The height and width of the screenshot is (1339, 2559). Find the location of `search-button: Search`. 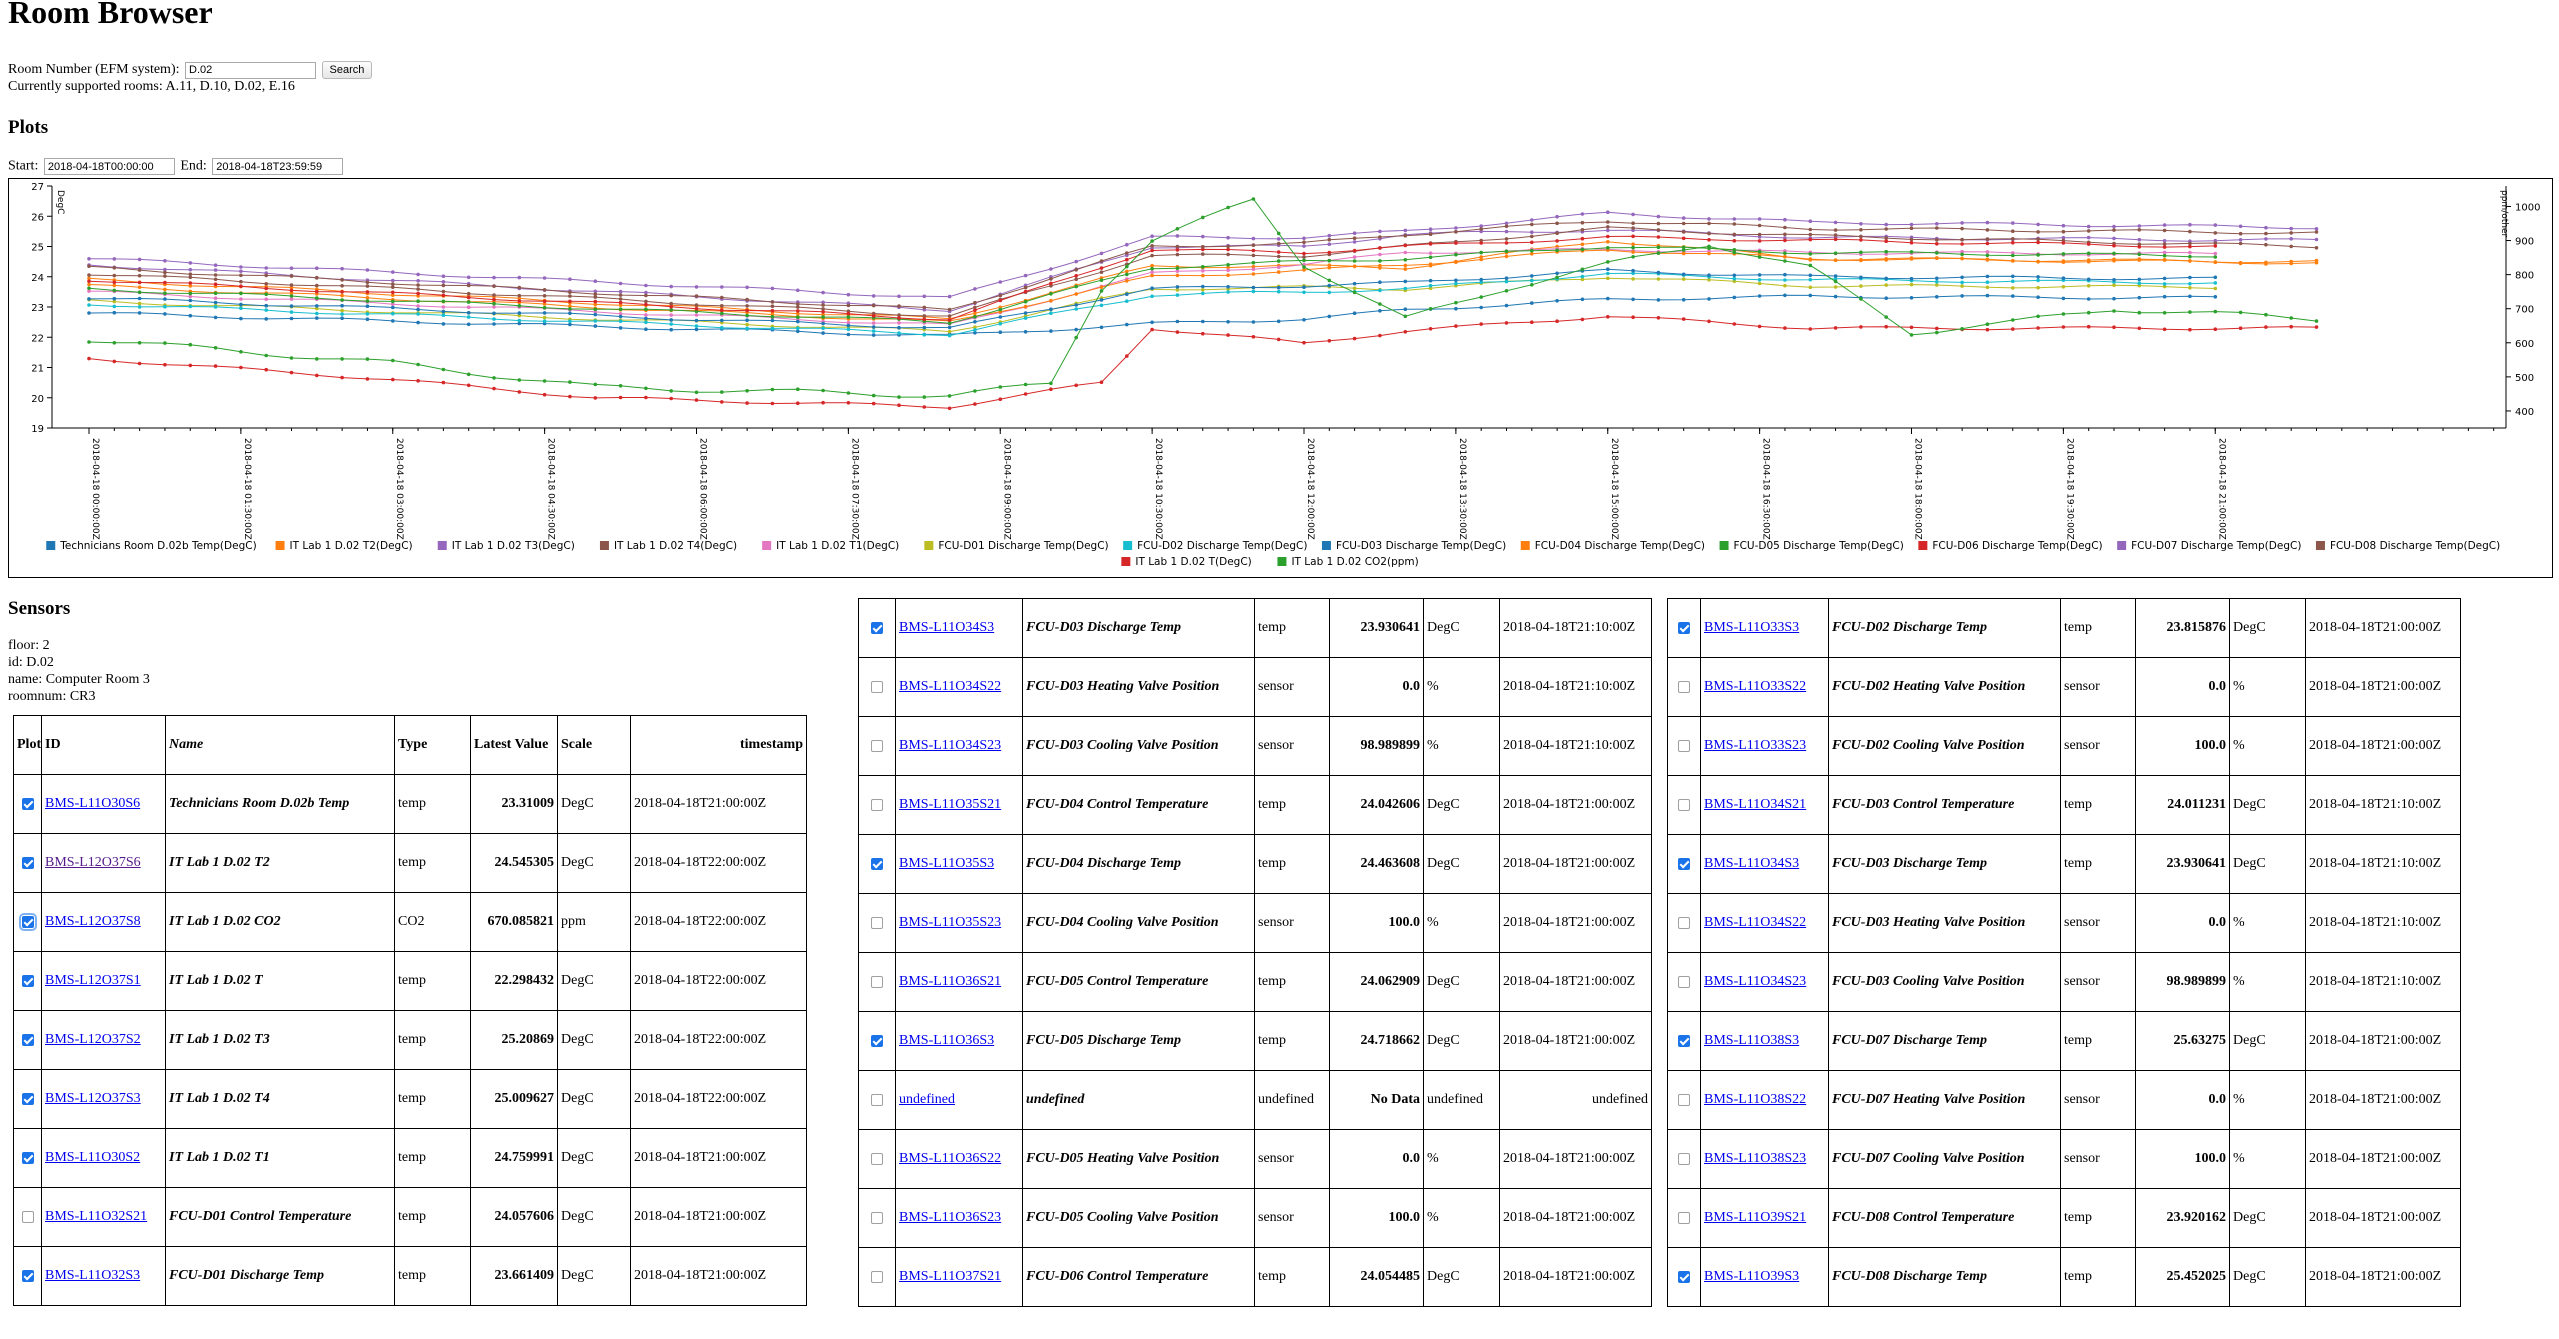

search-button: Search is located at coordinates (347, 70).